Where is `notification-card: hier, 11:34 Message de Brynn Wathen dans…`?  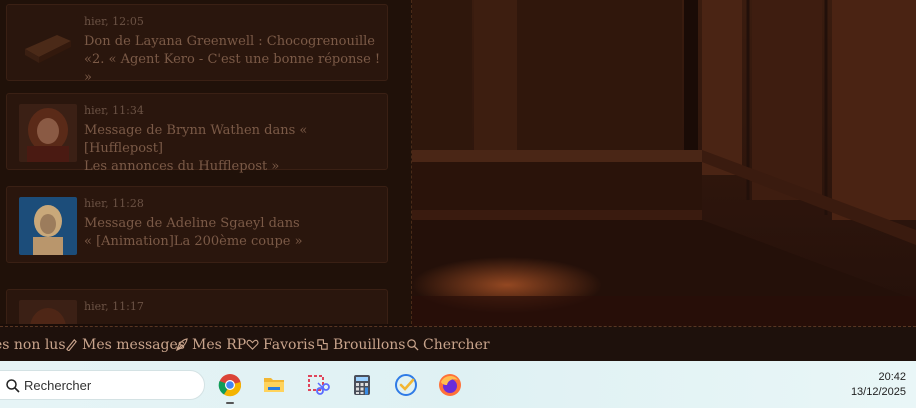 notification-card: hier, 11:34 Message de Brynn Wathen dans… is located at coordinates (197, 133).